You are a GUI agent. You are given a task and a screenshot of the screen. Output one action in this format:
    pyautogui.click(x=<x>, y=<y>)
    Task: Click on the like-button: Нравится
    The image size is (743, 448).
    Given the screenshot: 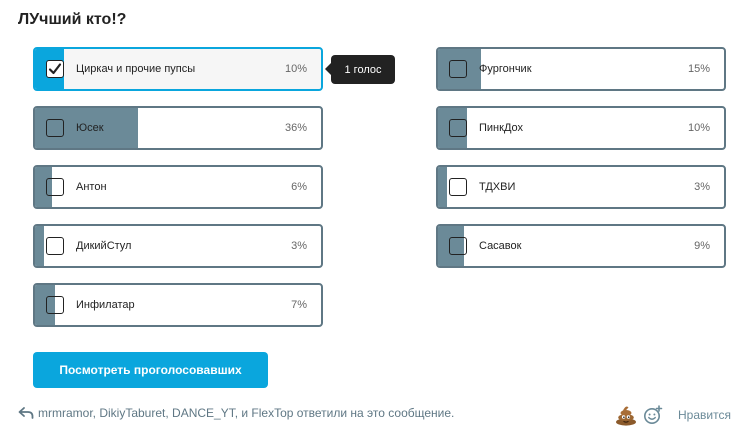 What is the action you would take?
    pyautogui.click(x=704, y=415)
    